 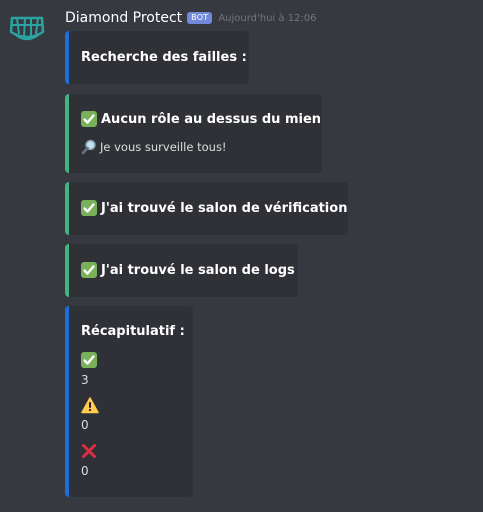 I want to click on embed-title: Recherche des failles :, so click(x=164, y=57).